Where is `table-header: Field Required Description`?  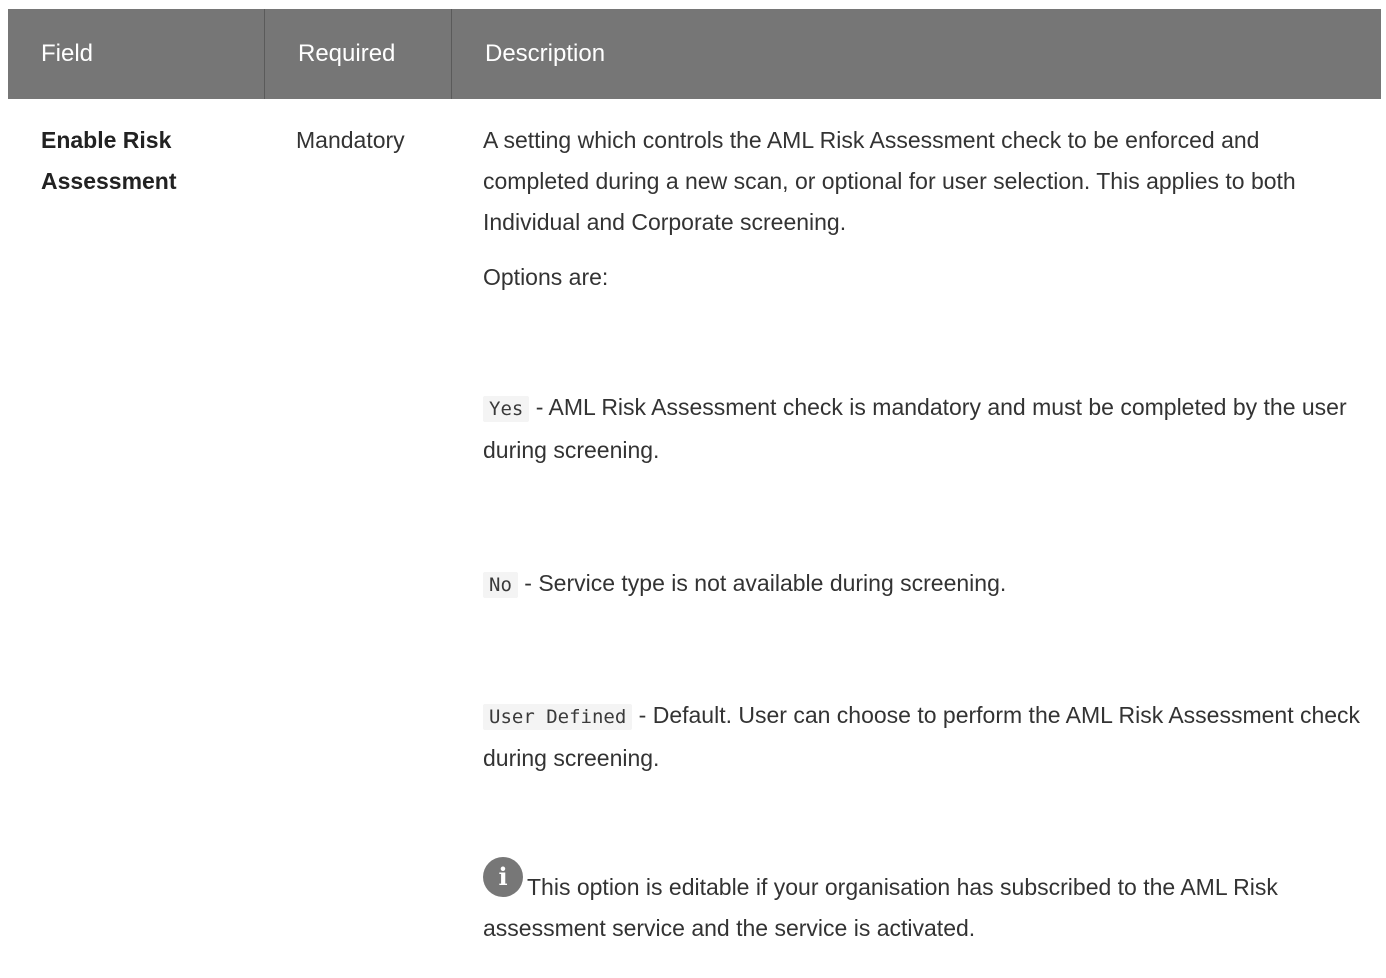 table-header: Field Required Description is located at coordinates (694, 54).